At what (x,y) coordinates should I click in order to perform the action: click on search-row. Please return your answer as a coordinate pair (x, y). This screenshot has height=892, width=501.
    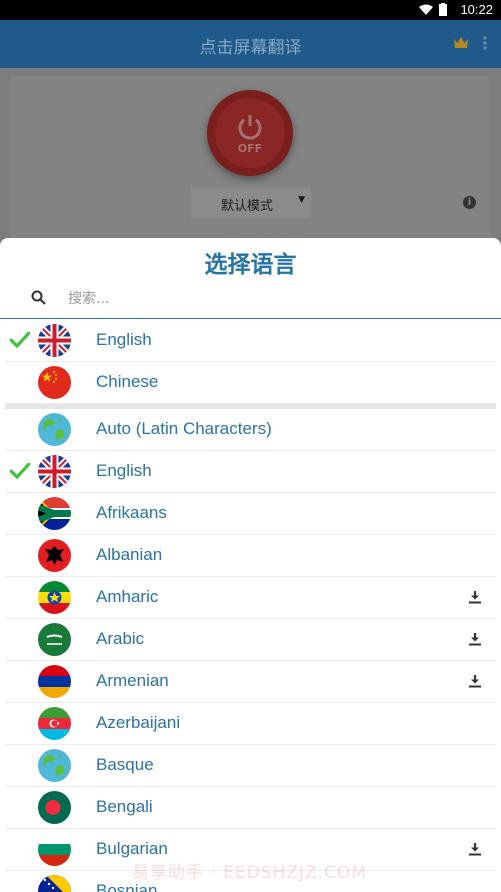
    Looking at the image, I should click on (250, 300).